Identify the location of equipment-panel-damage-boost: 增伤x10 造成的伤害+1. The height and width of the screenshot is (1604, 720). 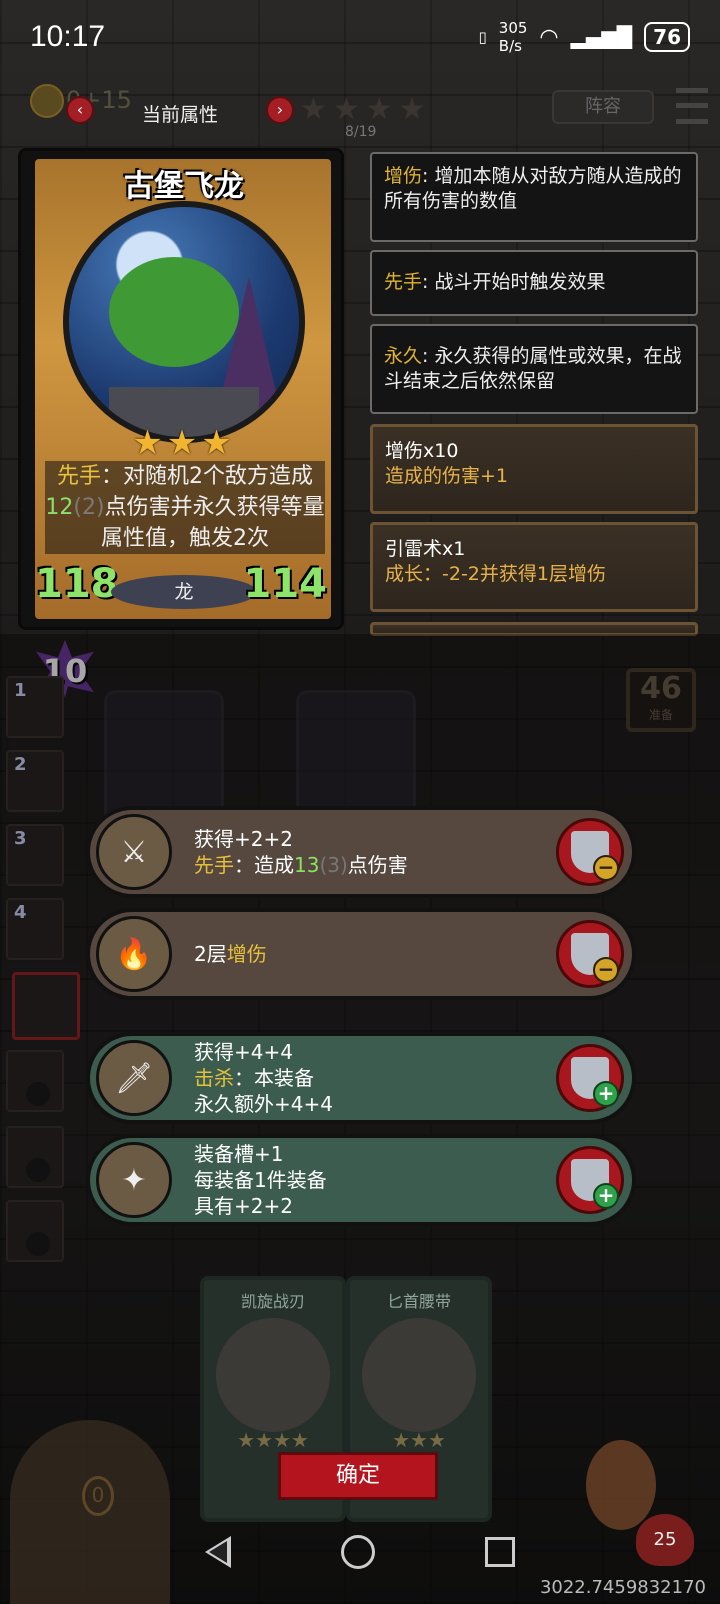
(534, 469).